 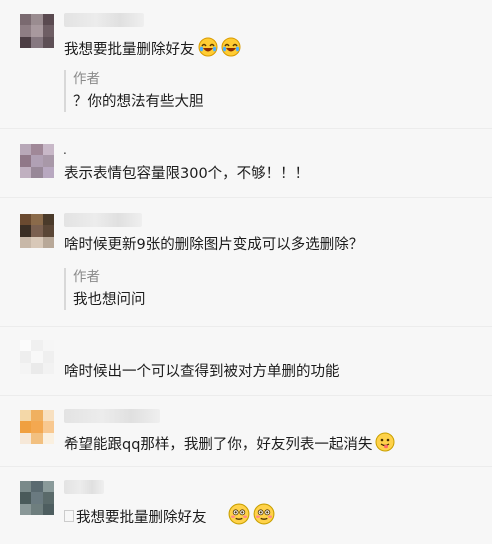 What do you see at coordinates (385, 445) in the screenshot?
I see `tongue-emoji-icon` at bounding box center [385, 445].